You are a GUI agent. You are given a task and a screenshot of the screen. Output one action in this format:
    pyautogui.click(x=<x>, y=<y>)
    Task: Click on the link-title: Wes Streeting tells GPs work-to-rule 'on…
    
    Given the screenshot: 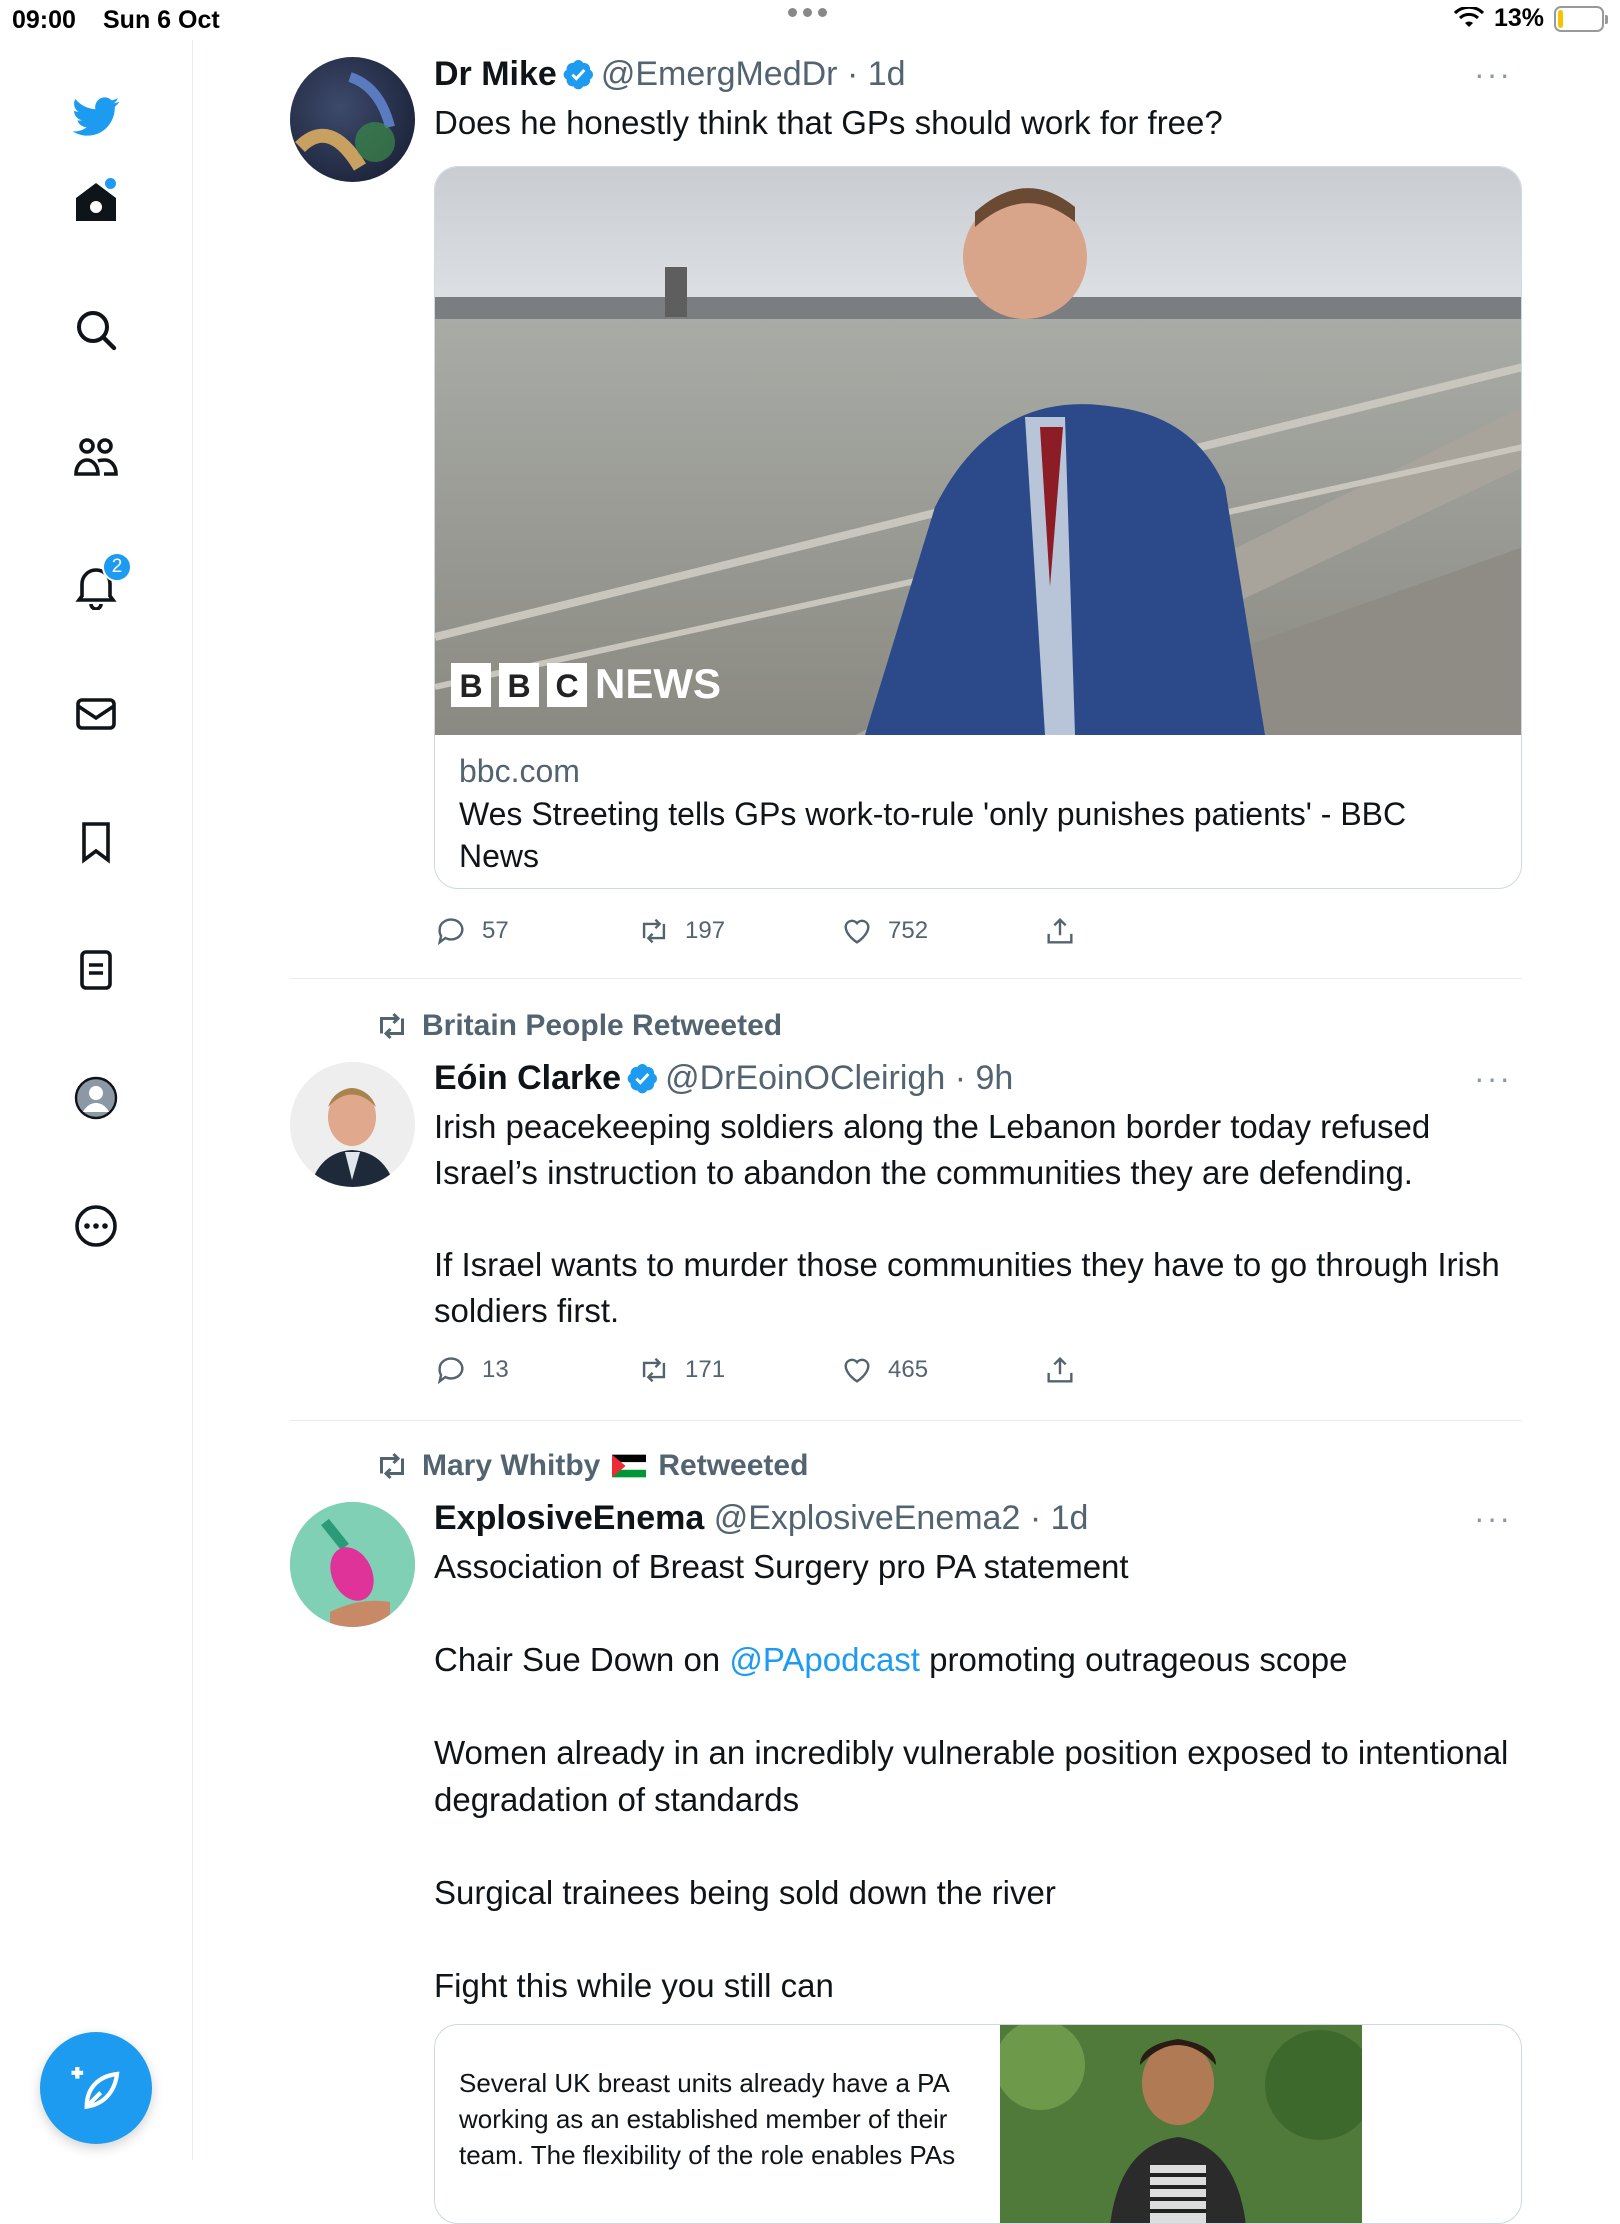 What is the action you would take?
    pyautogui.click(x=933, y=835)
    